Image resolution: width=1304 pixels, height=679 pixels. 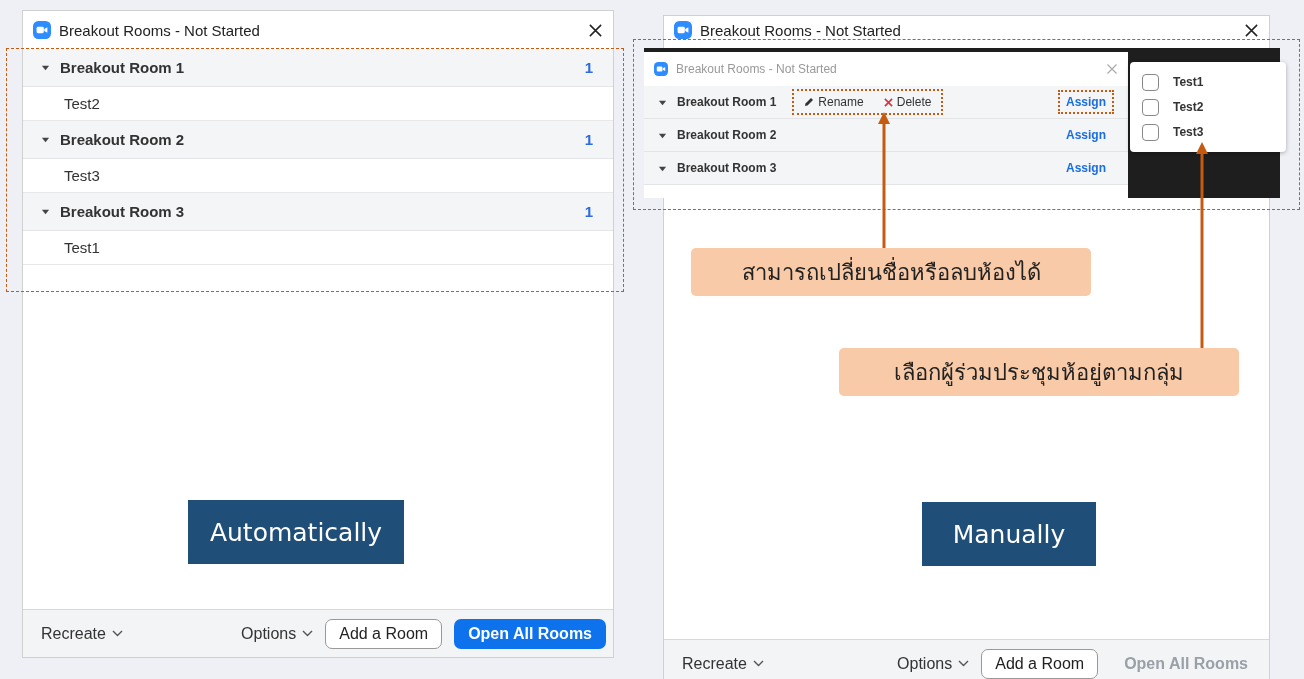 What do you see at coordinates (318, 212) in the screenshot?
I see `room-row: Breakout Room 3 1` at bounding box center [318, 212].